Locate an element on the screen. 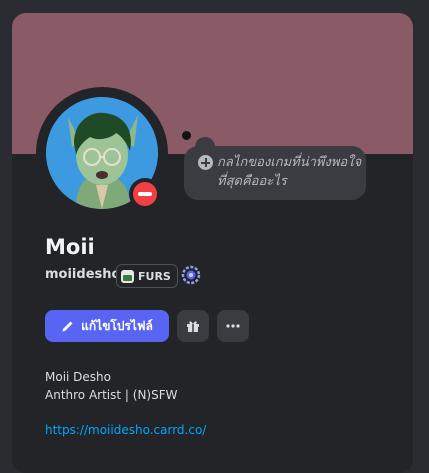  more-dots-icon is located at coordinates (233, 326).